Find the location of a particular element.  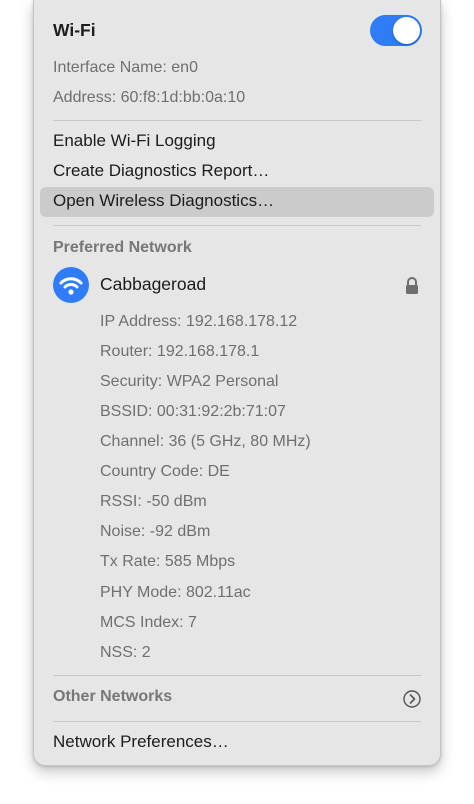

network-name: Cabbageroad is located at coordinates (153, 284).